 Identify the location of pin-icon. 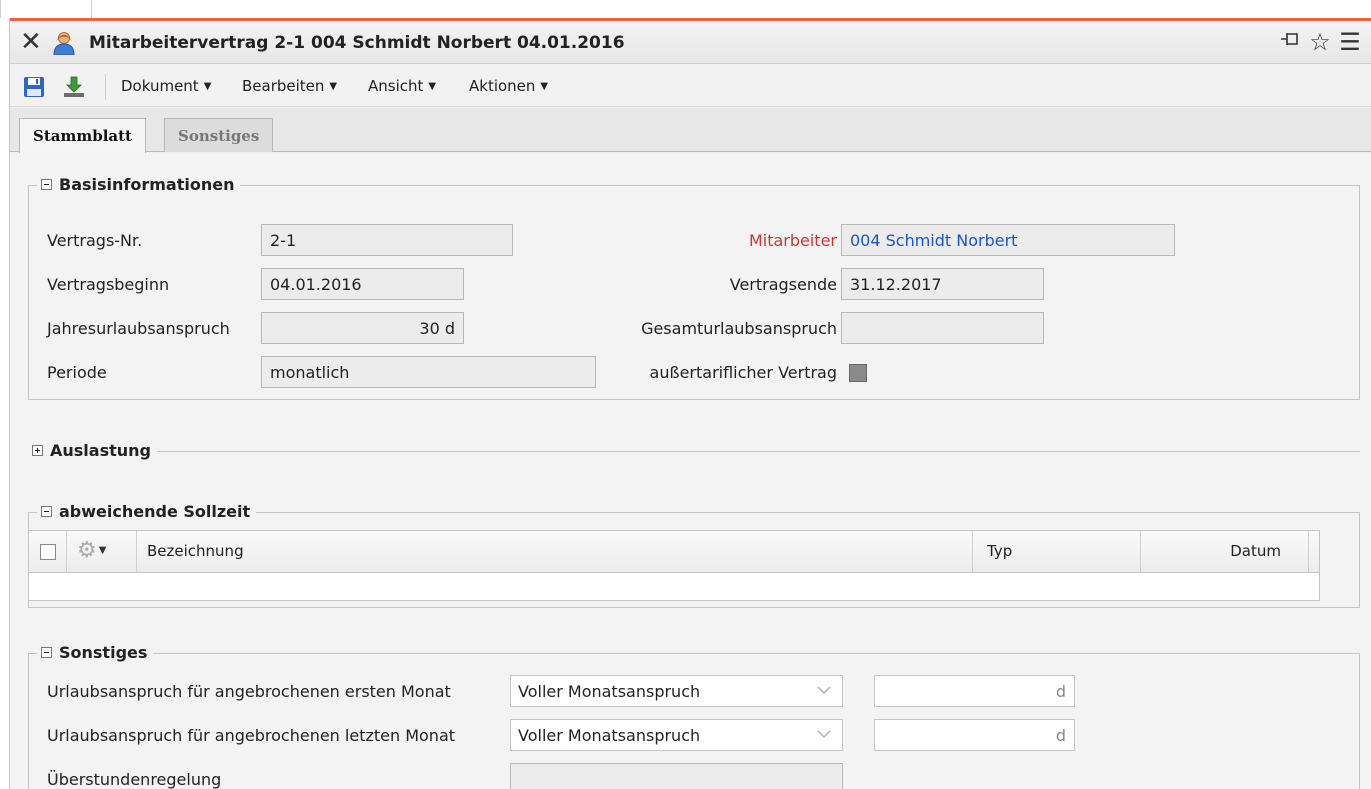
(1290, 42).